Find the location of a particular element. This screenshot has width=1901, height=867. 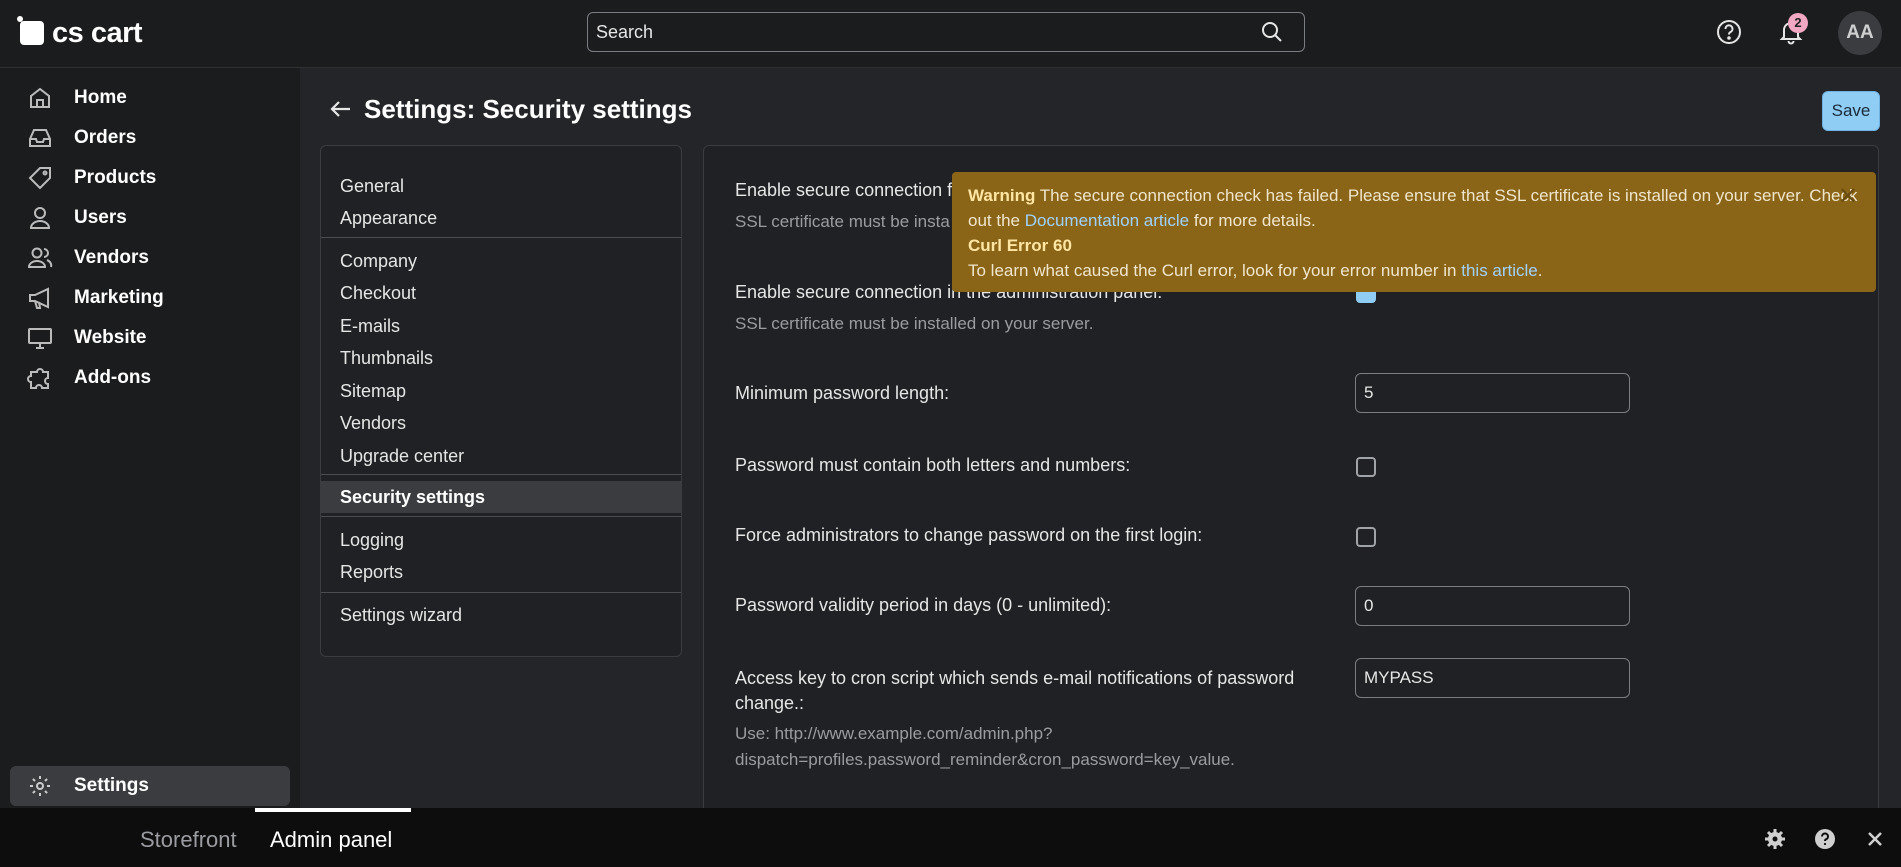

section-sitemap: Sitemap is located at coordinates (373, 391).